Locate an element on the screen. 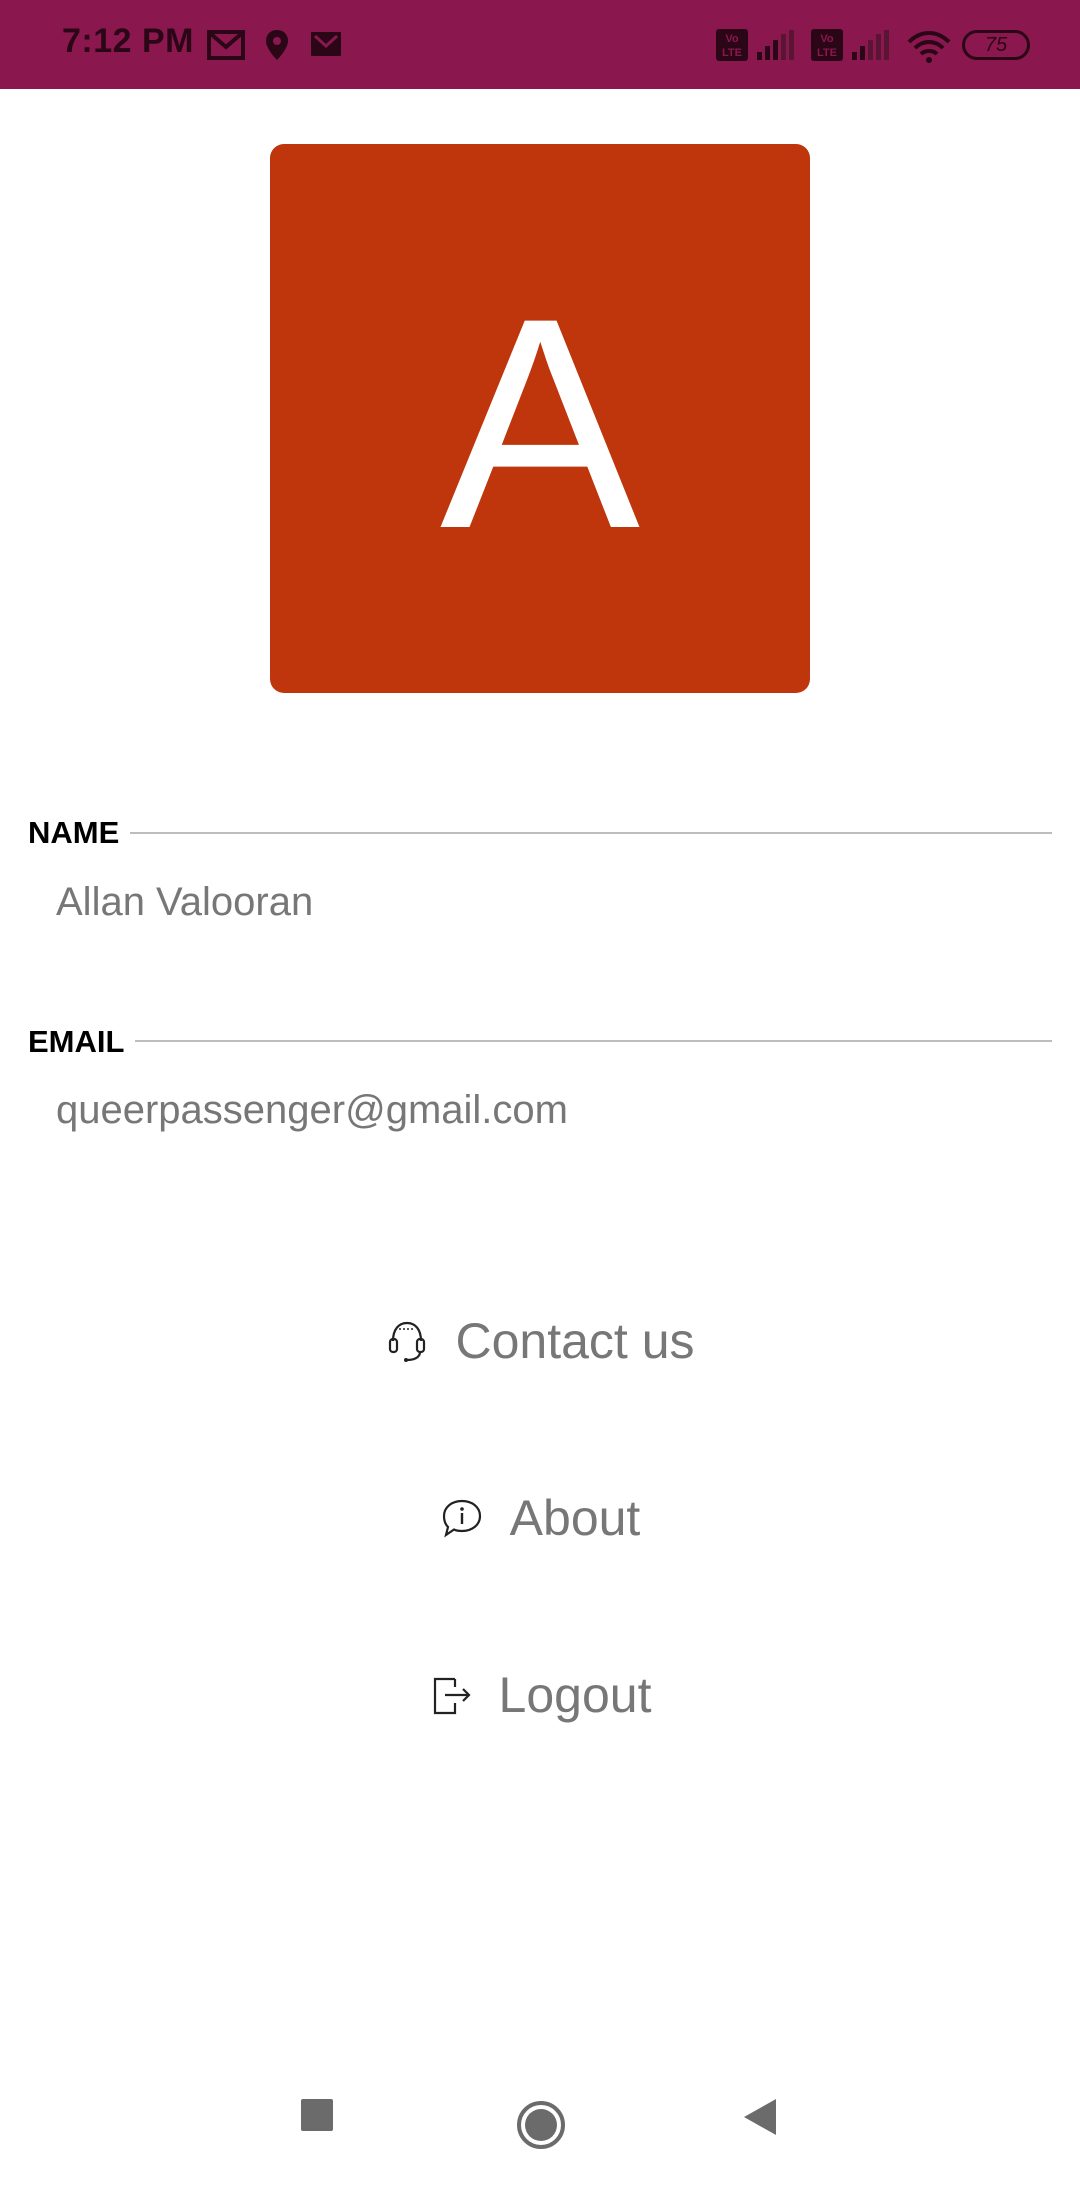  logout-icon is located at coordinates (451, 1695).